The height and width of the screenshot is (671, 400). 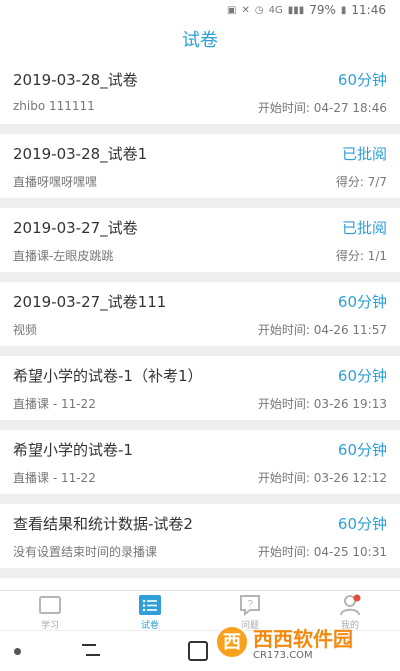 What do you see at coordinates (73, 450) in the screenshot?
I see `paper-name: 希望小学的试卷-1` at bounding box center [73, 450].